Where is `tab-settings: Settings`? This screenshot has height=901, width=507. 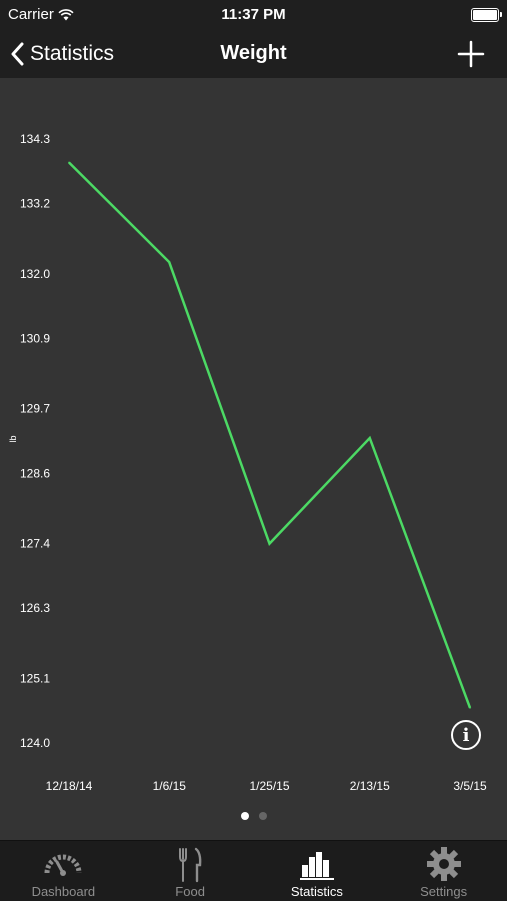
tab-settings: Settings is located at coordinates (443, 871).